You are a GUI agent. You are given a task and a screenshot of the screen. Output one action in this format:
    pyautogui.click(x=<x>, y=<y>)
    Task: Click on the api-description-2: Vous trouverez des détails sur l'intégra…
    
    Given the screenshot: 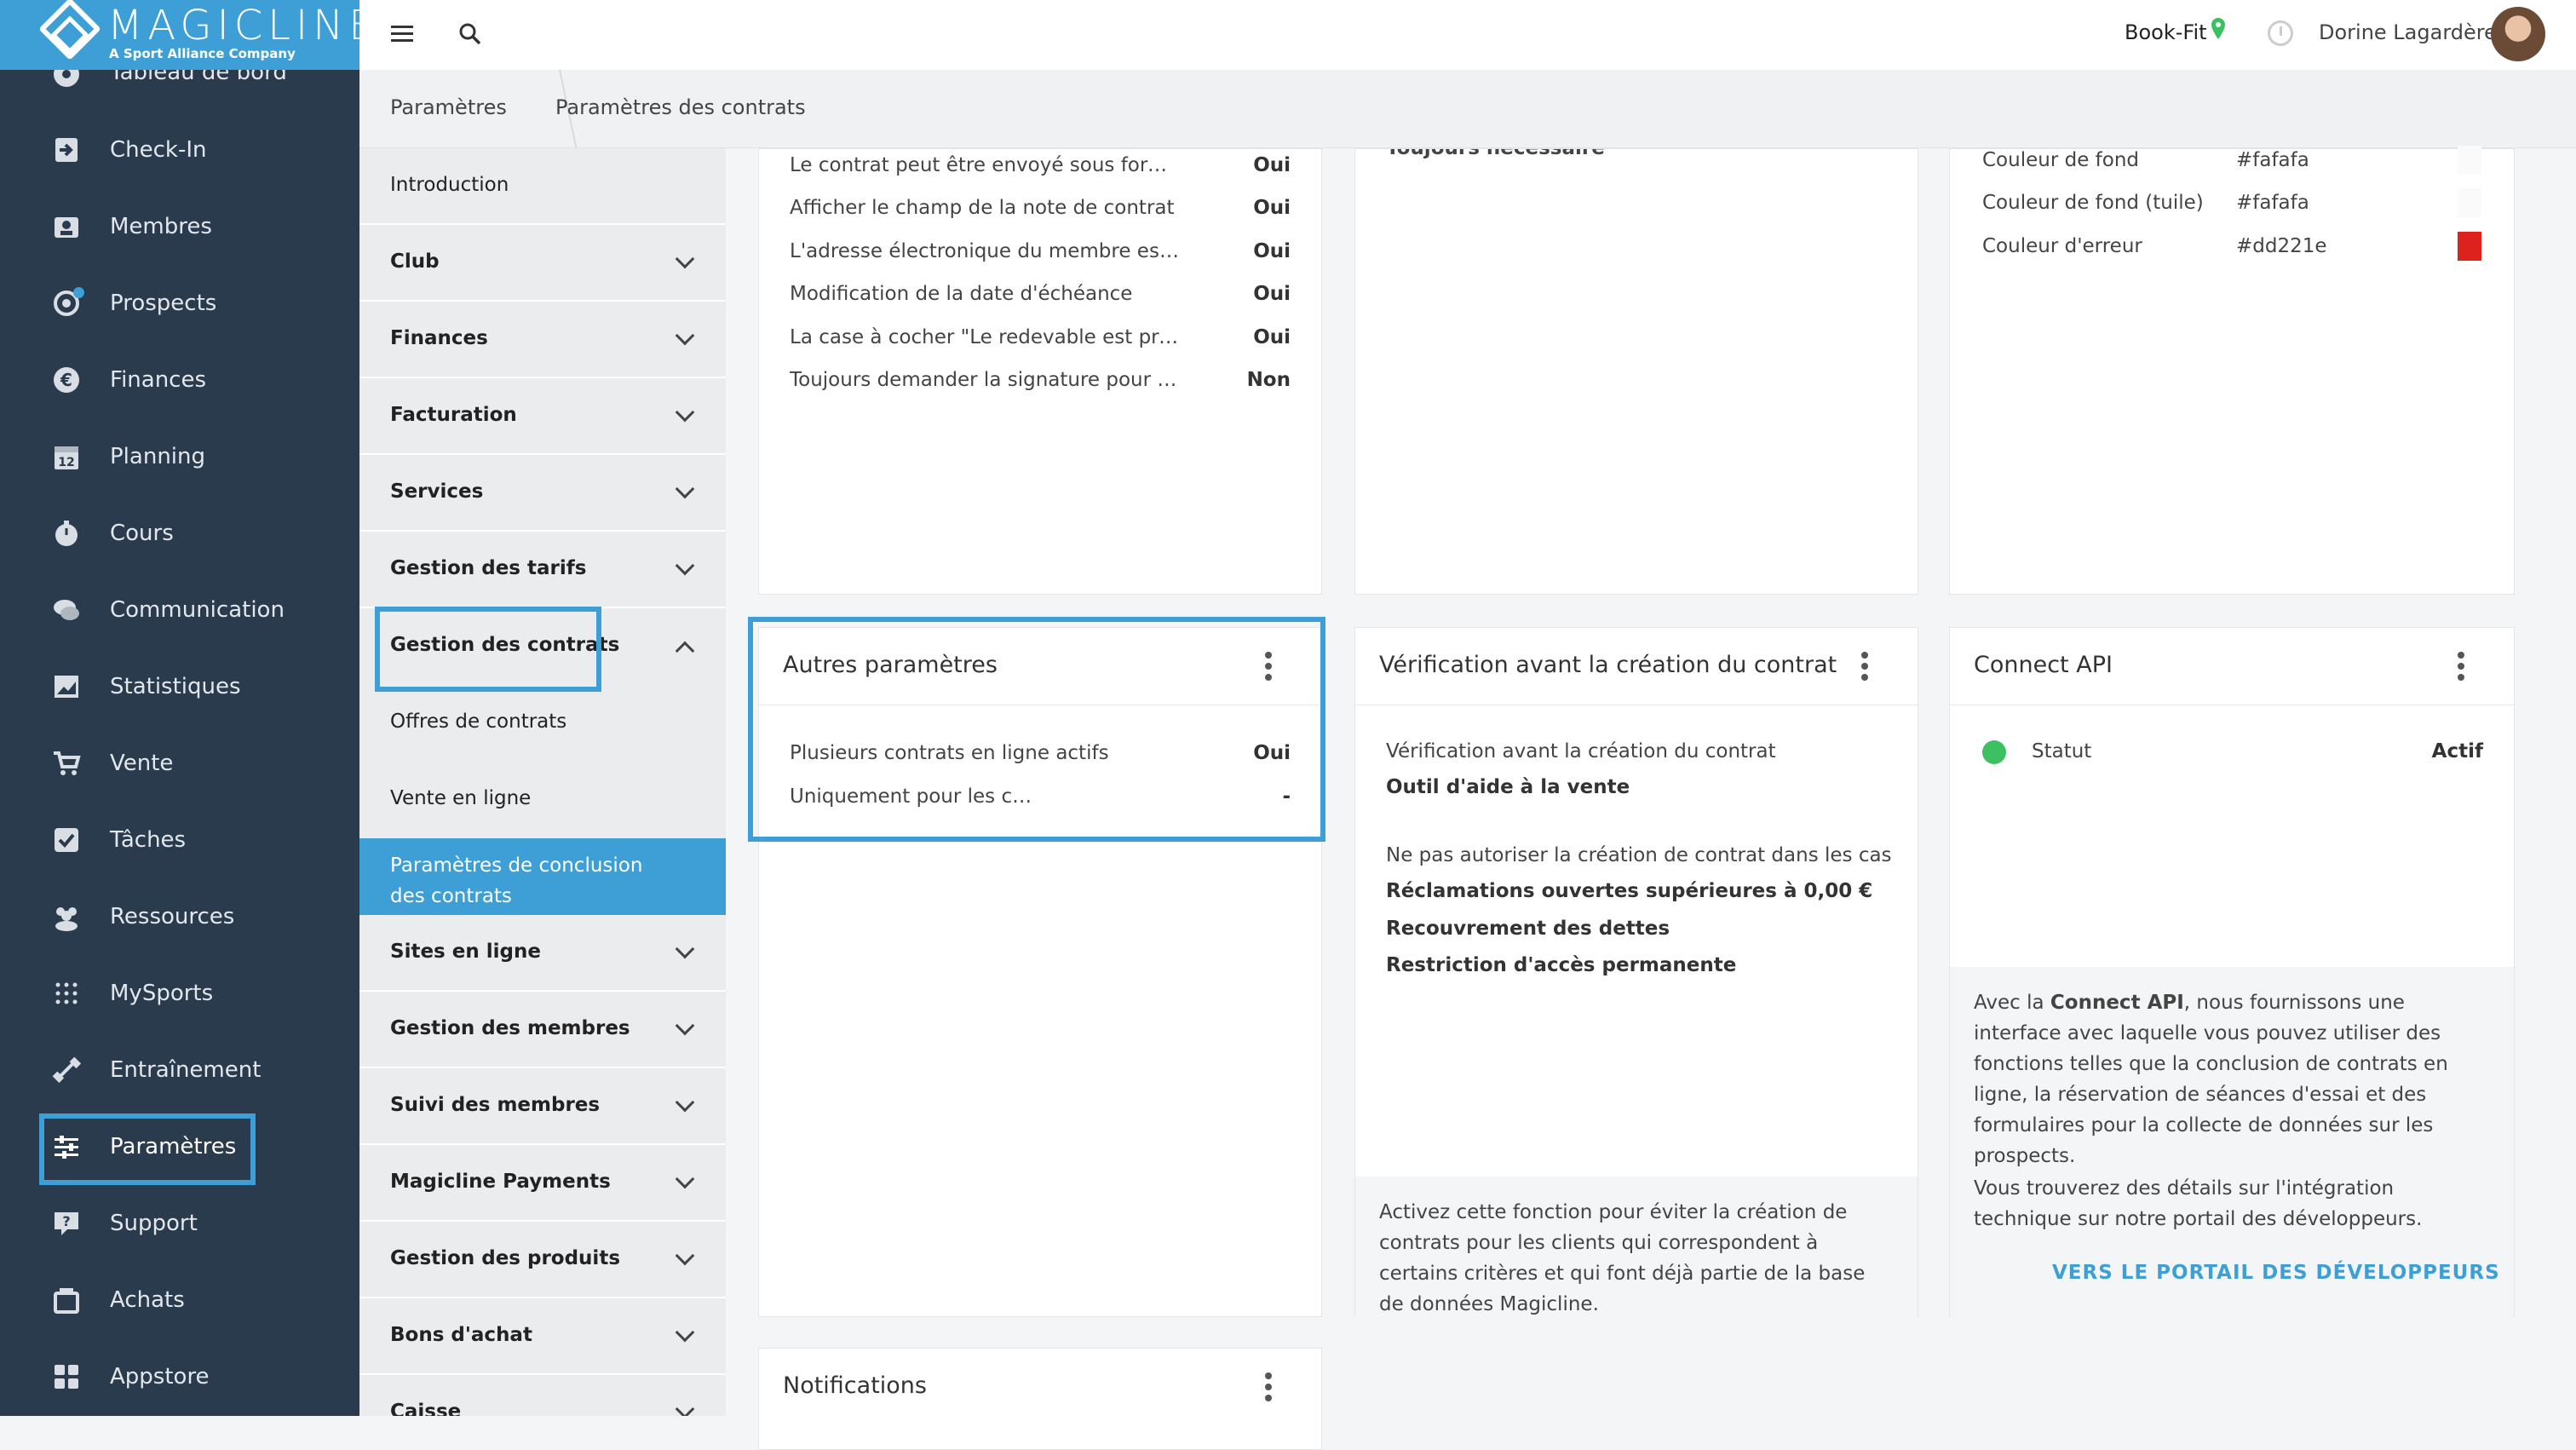 What is the action you would take?
    pyautogui.click(x=2199, y=1203)
    